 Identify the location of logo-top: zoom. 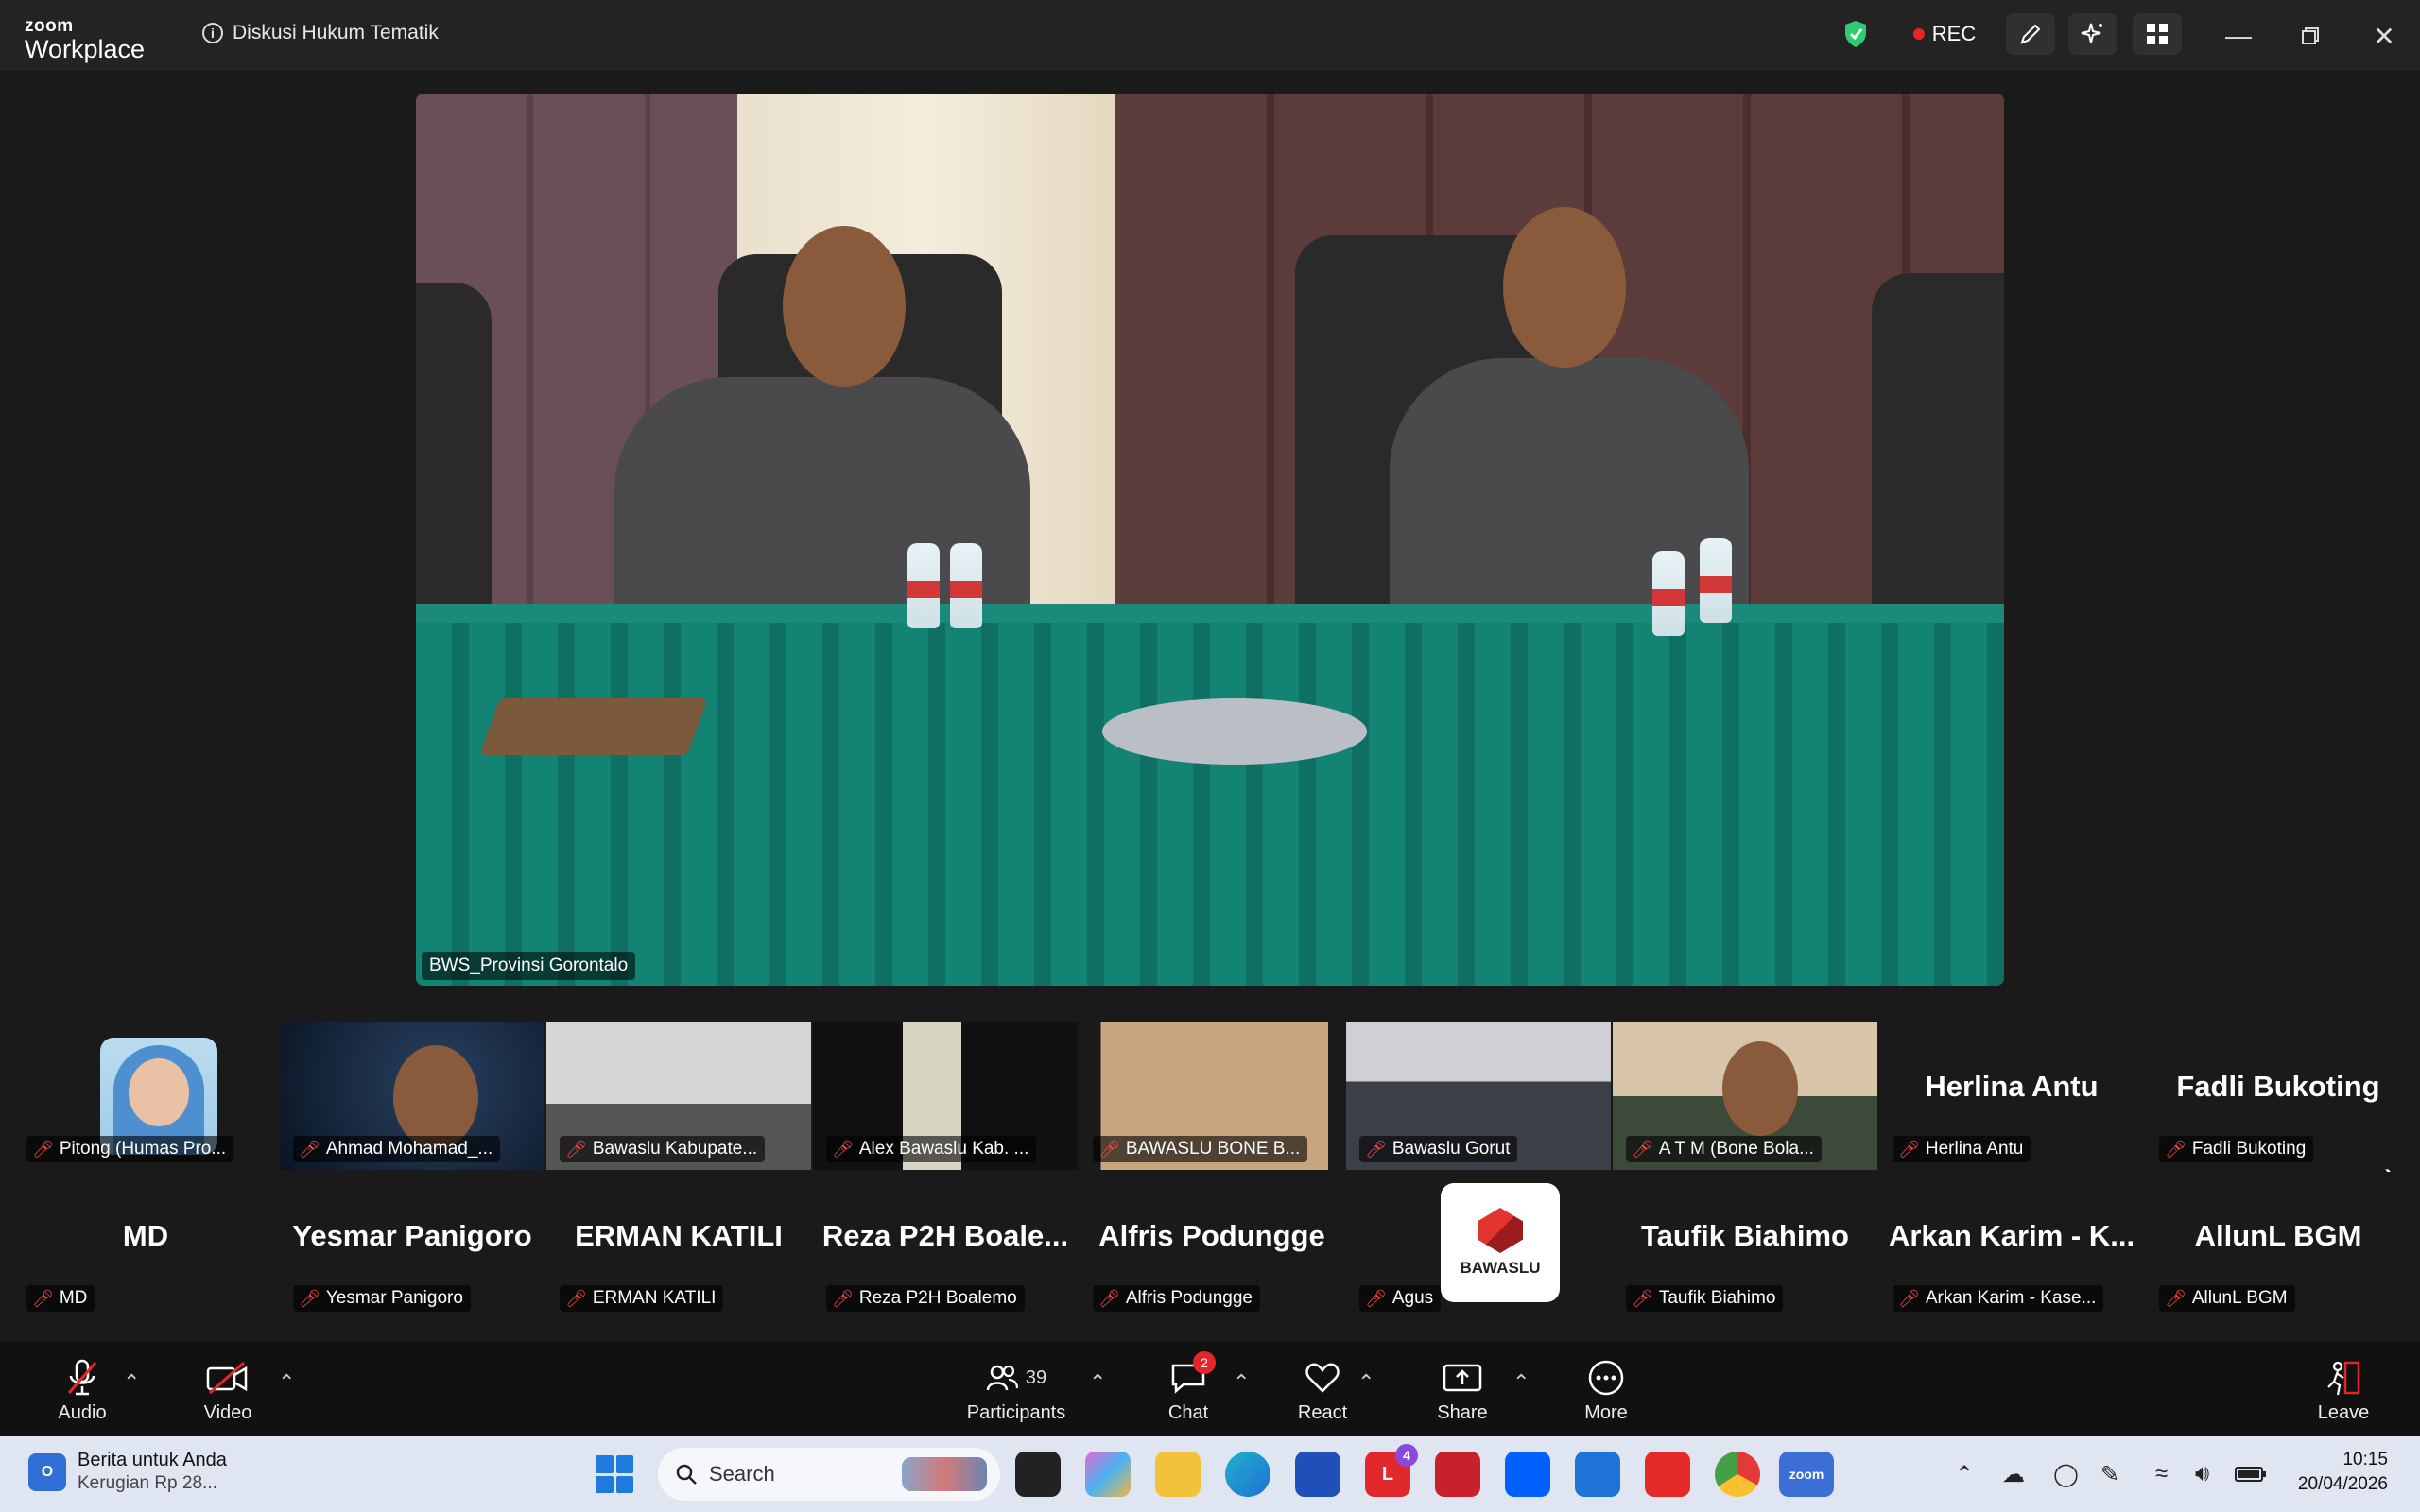
(49, 26).